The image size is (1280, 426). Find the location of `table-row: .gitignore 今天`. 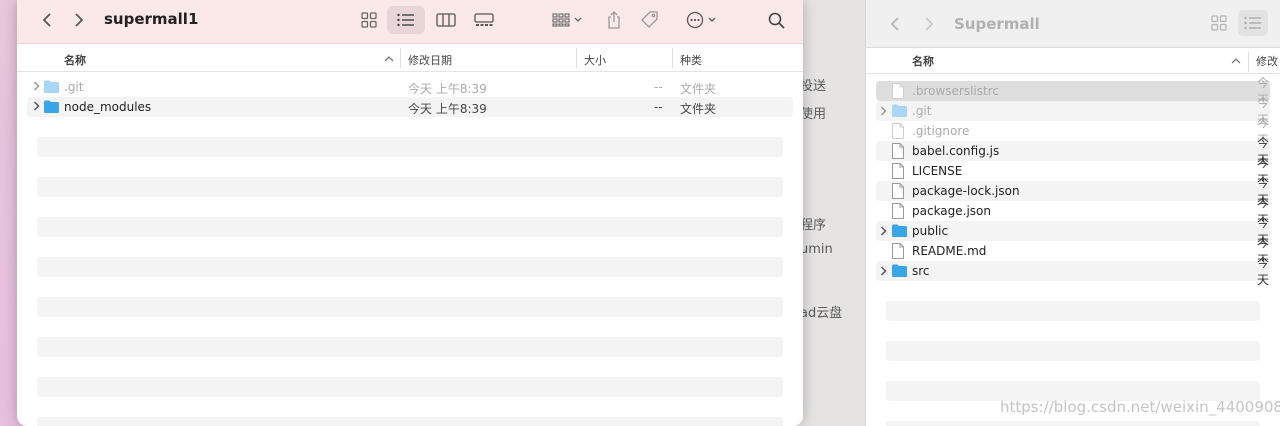

table-row: .gitignore 今天 is located at coordinates (1073, 131).